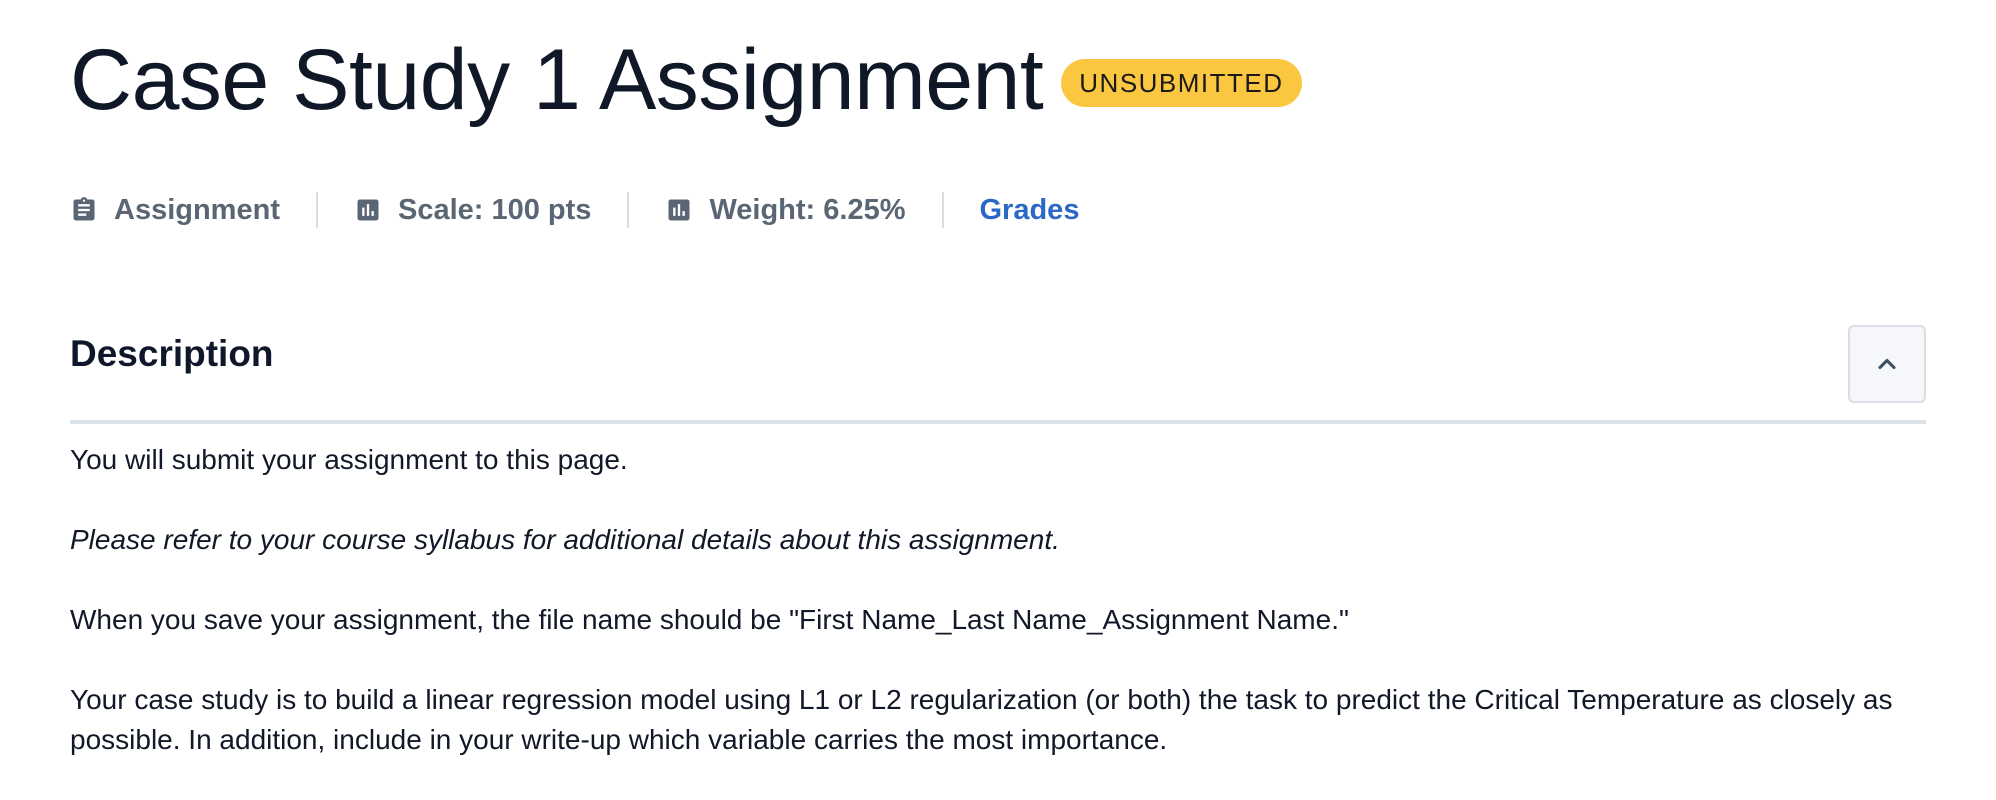 The image size is (1996, 800). I want to click on chevron-up-icon, so click(1887, 364).